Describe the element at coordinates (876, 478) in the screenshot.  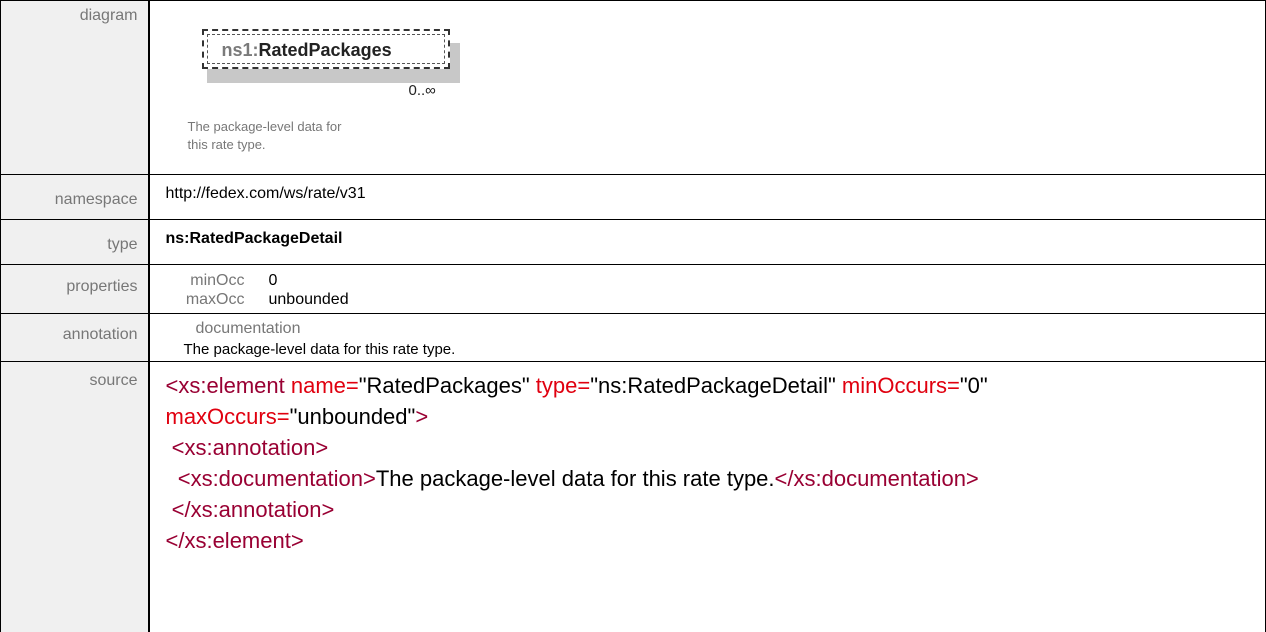
I see `source-tag: </xs:documentation>` at that location.